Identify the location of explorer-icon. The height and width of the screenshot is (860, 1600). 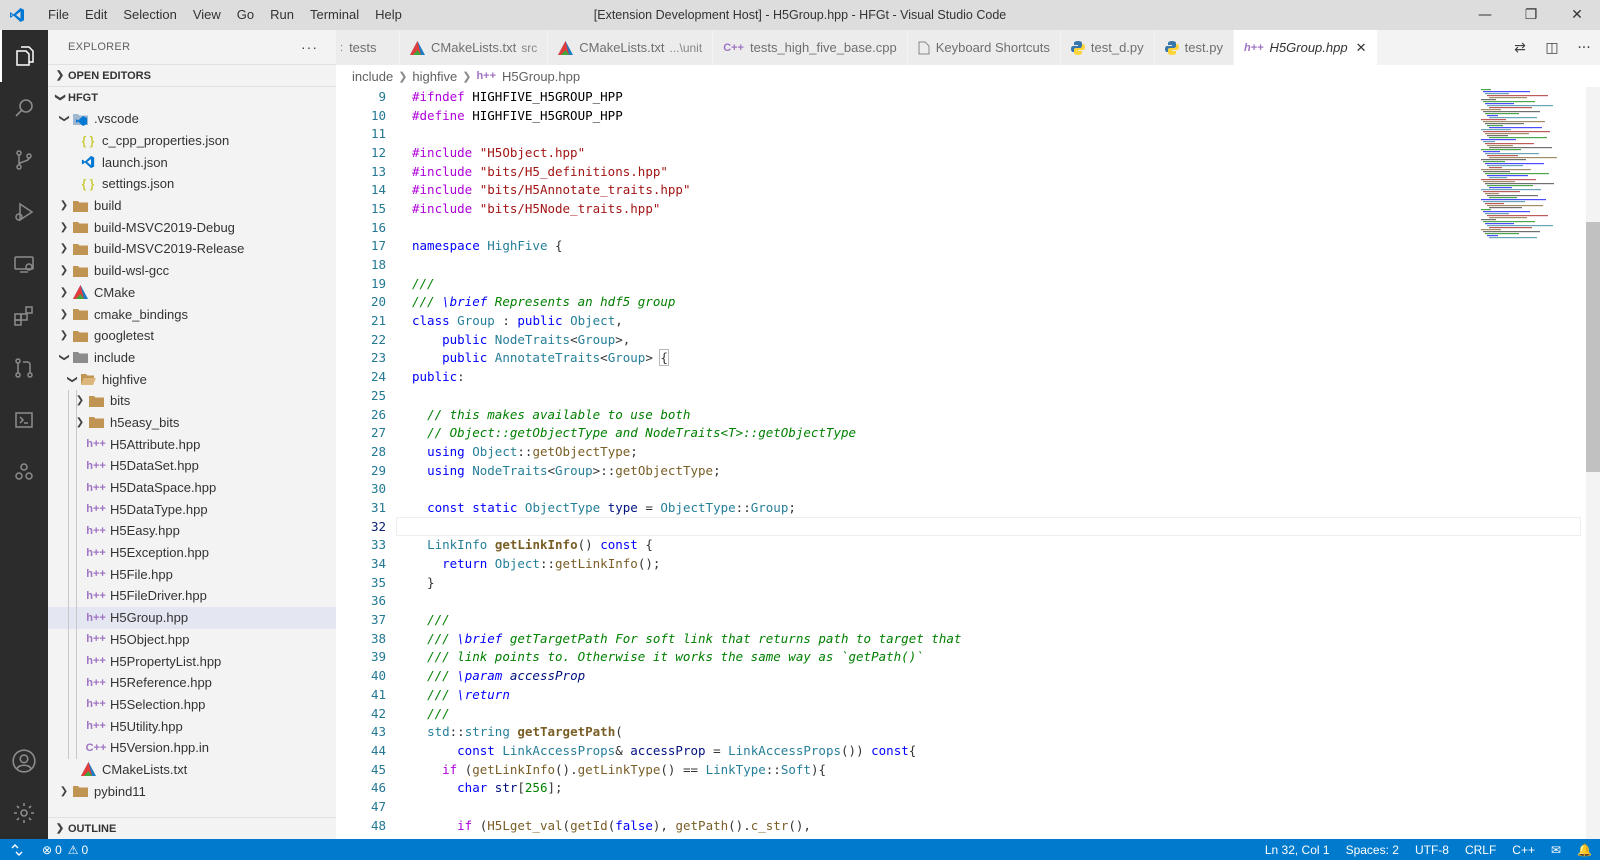
(24, 56).